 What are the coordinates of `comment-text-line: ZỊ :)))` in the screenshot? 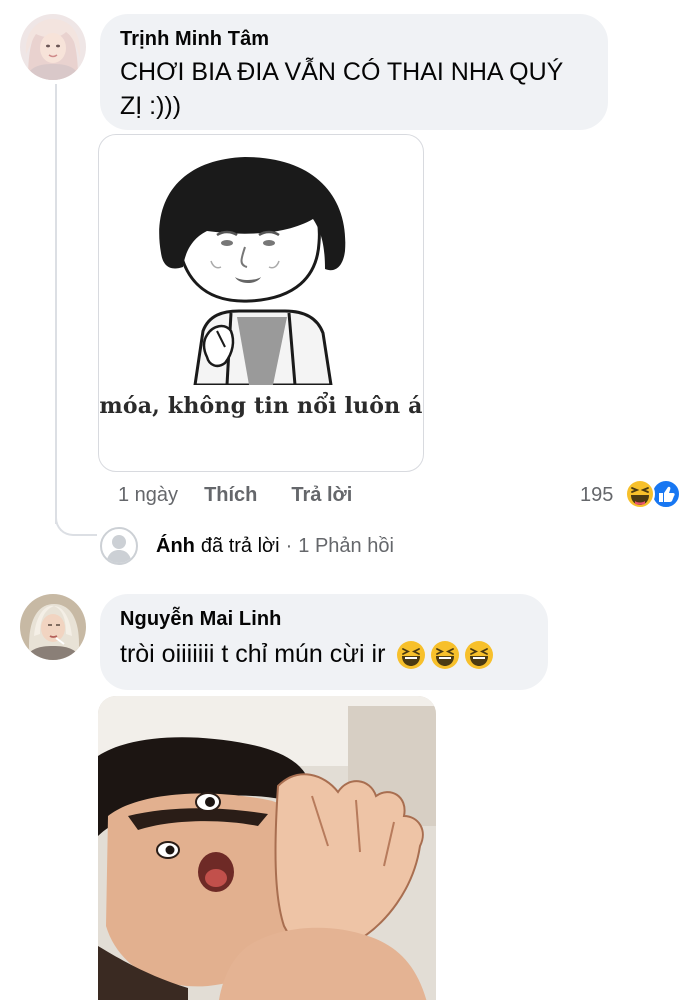 It's located at (151, 106).